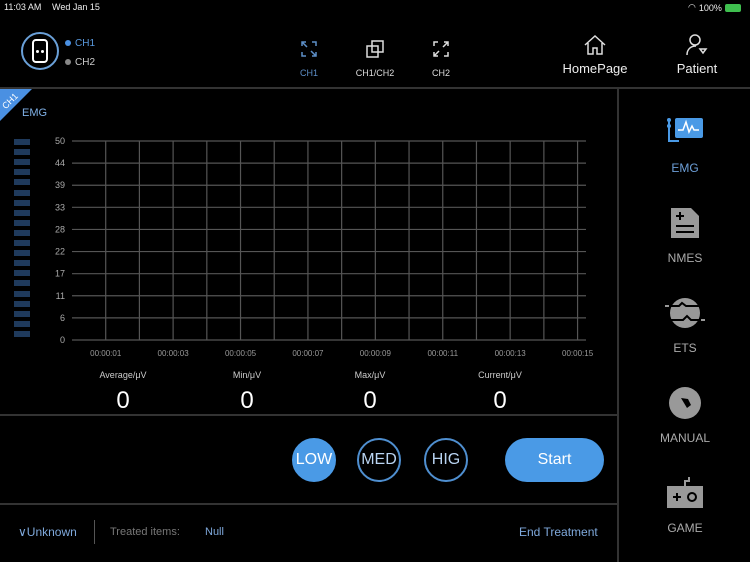  I want to click on y-tick-label: 50, so click(60, 141).